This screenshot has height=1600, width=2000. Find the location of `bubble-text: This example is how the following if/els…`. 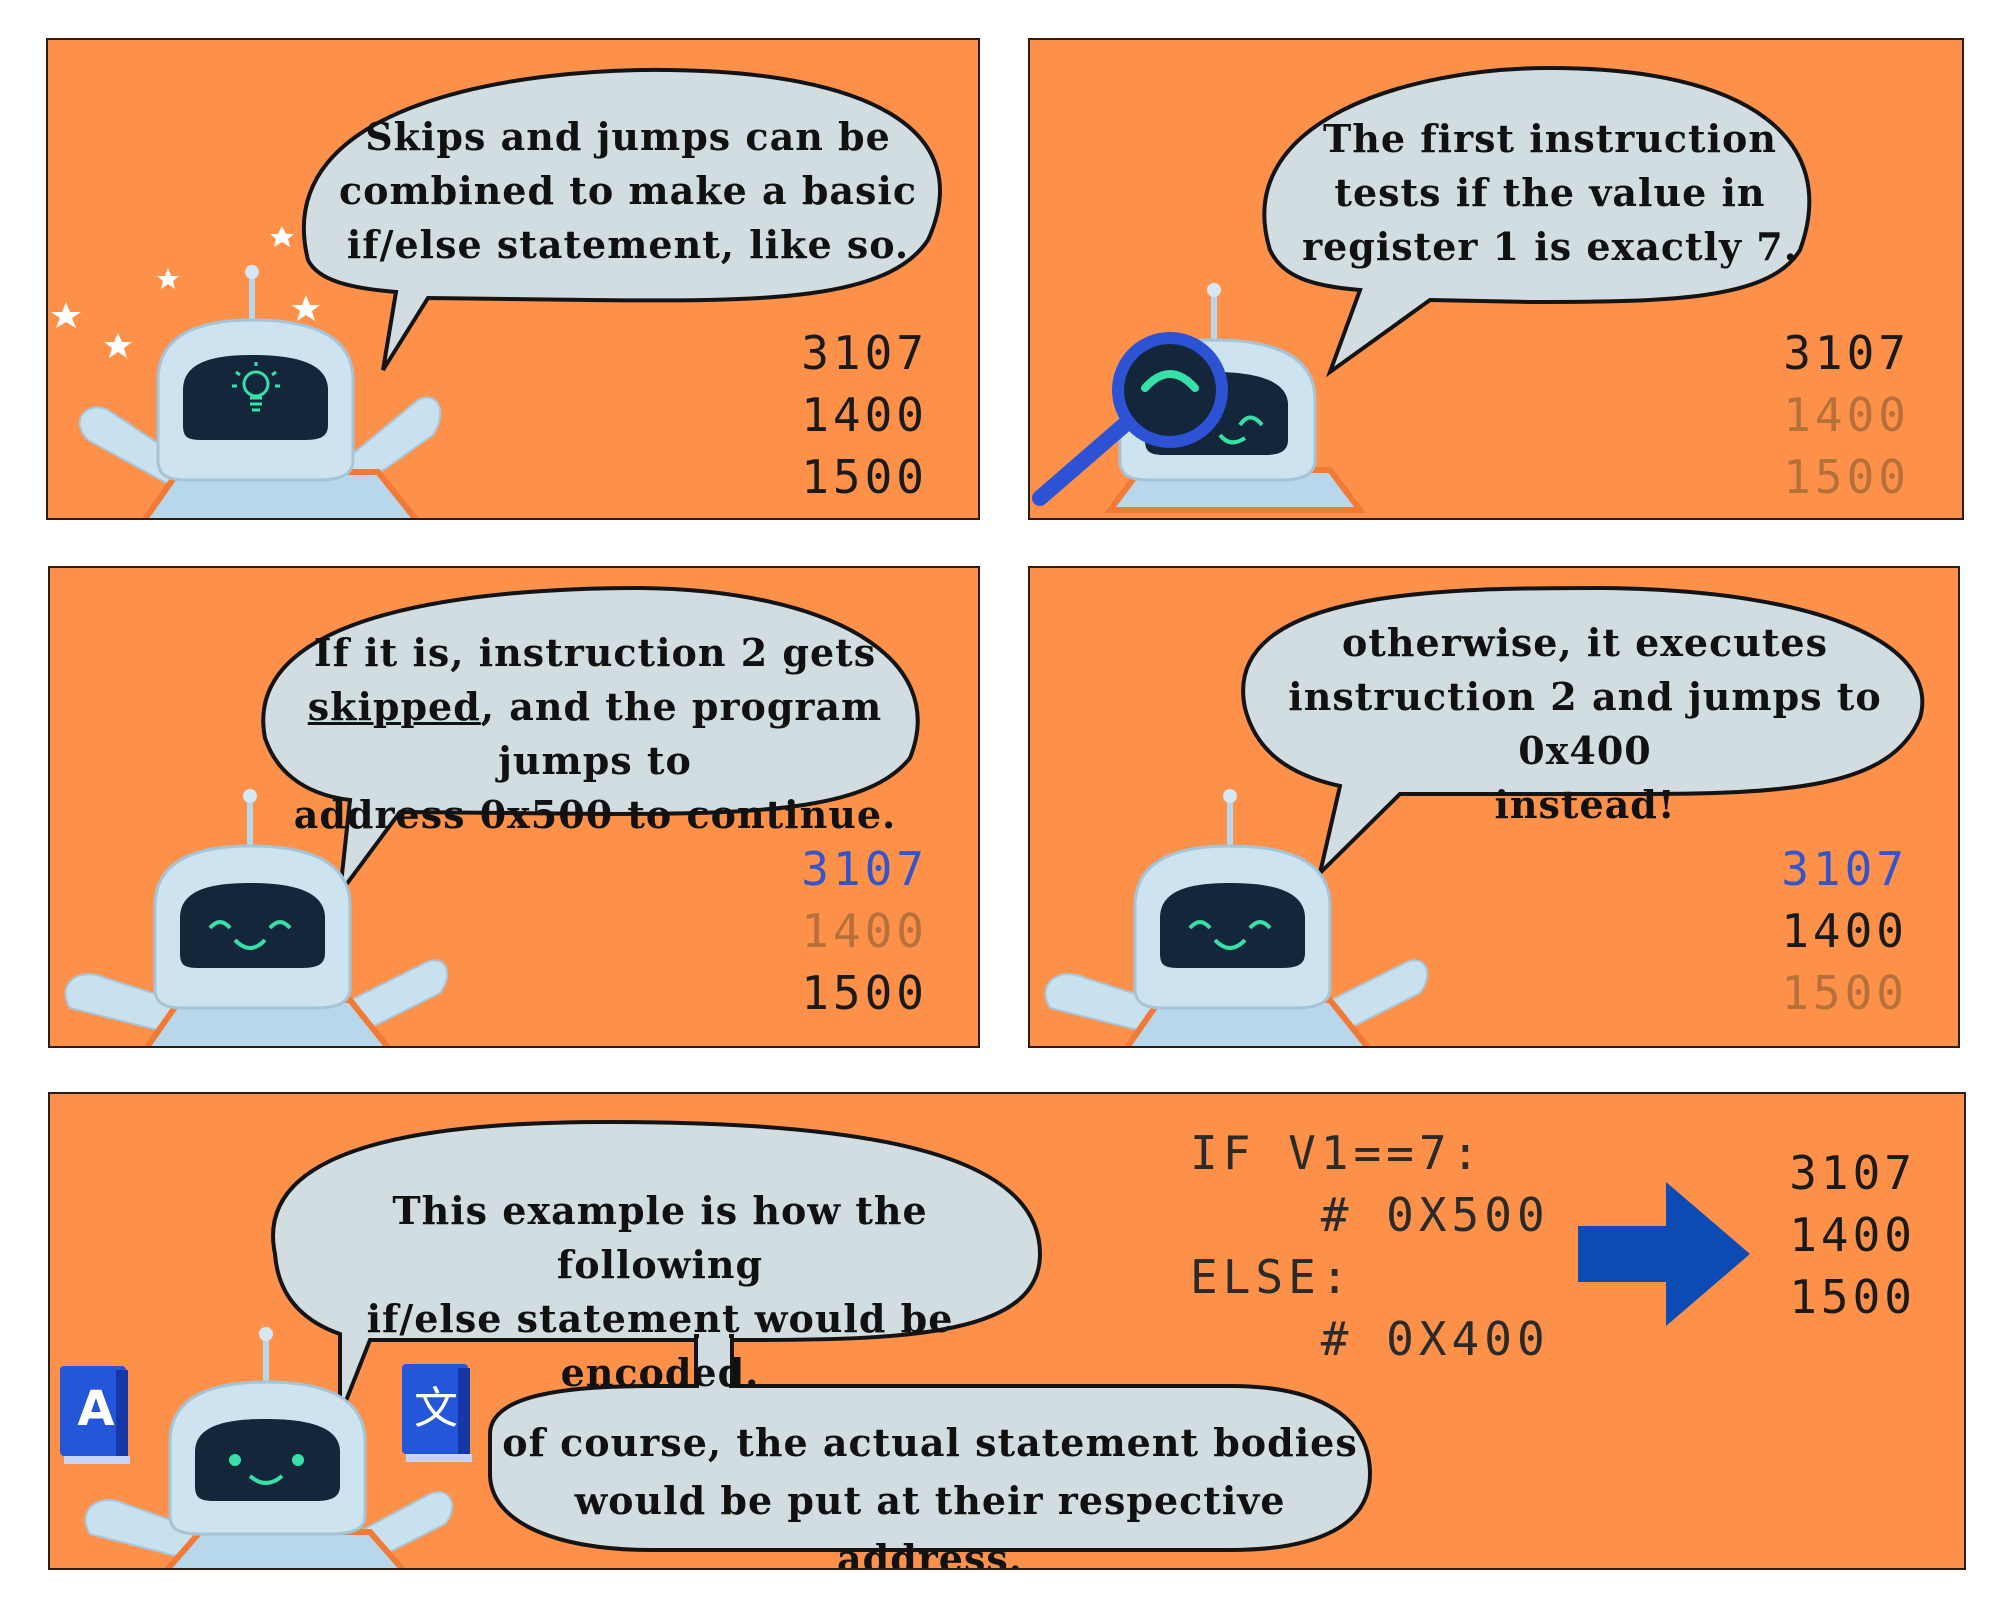

bubble-text: This example is how the following if/els… is located at coordinates (660, 1291).